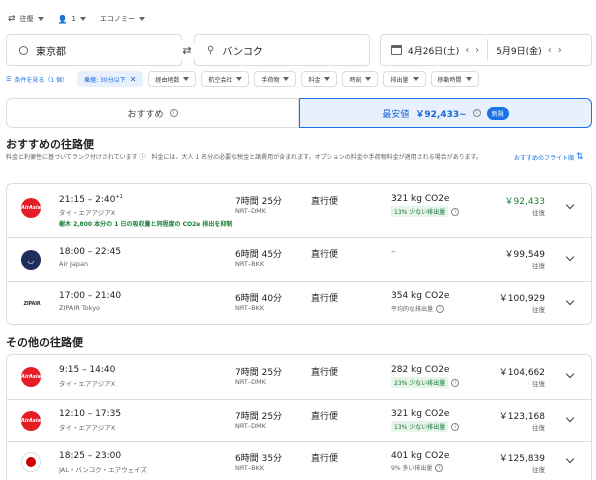 This screenshot has height=480, width=596. Describe the element at coordinates (270, 80) in the screenshot. I see `filter-chip-label: 手荷物` at that location.